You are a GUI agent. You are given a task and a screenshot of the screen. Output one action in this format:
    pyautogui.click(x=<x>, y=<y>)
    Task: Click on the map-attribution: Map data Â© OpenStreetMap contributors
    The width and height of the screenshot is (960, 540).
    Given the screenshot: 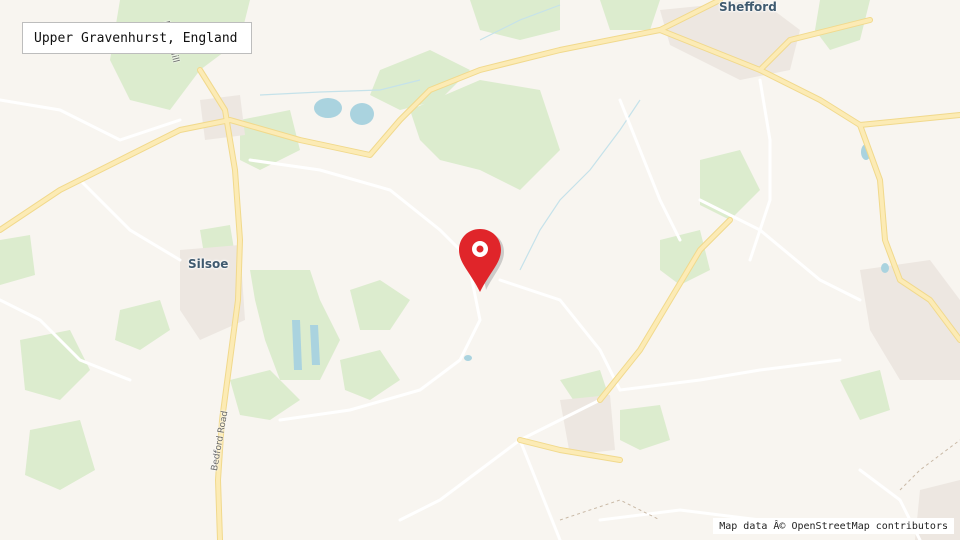 What is the action you would take?
    pyautogui.click(x=833, y=526)
    